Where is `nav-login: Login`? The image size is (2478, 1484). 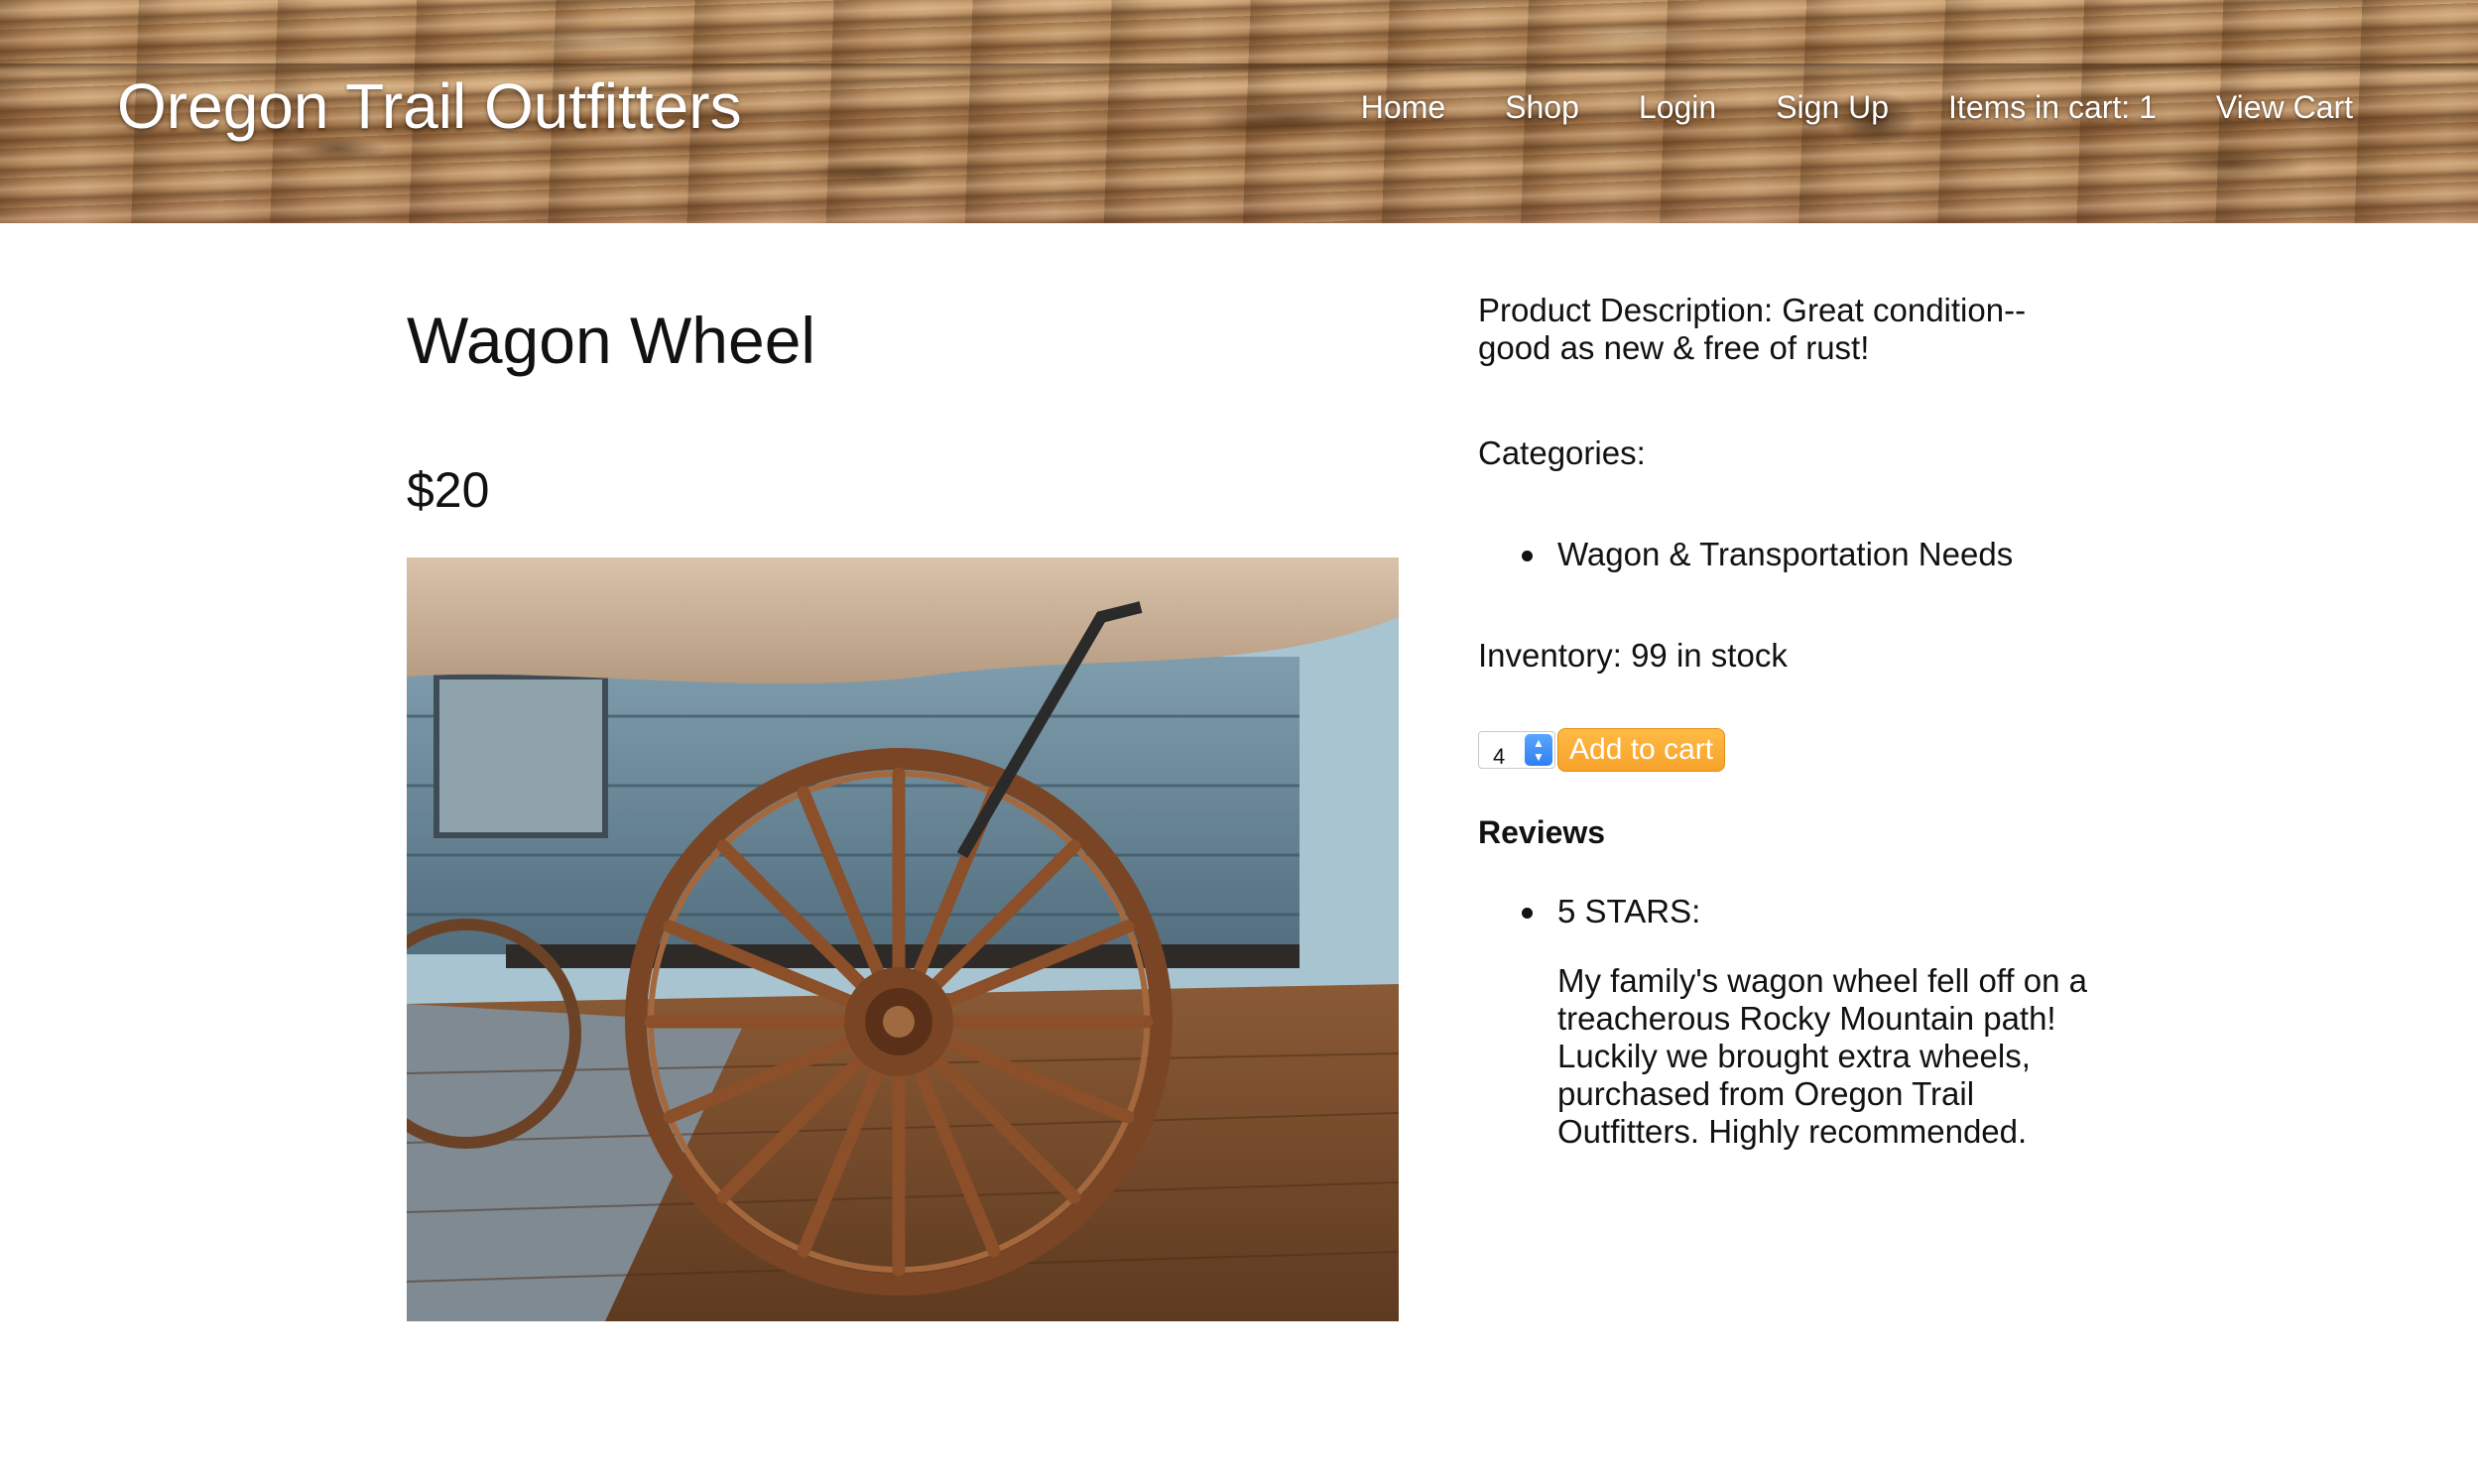 nav-login: Login is located at coordinates (1678, 107).